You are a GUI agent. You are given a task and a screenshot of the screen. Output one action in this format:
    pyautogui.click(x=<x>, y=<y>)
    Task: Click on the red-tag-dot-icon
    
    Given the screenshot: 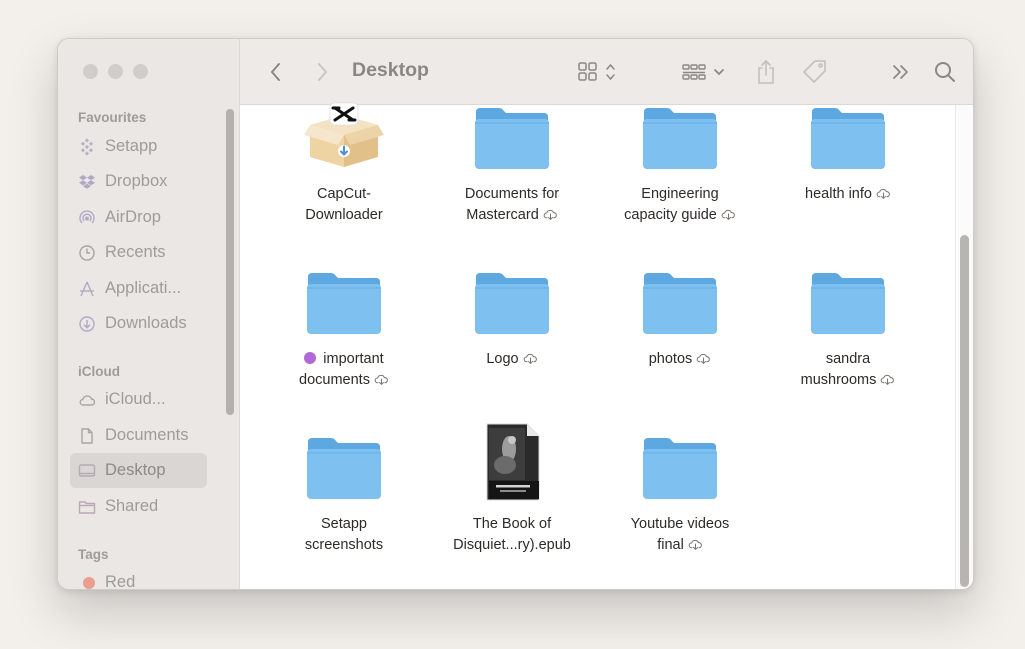 What is the action you would take?
    pyautogui.click(x=87, y=582)
    